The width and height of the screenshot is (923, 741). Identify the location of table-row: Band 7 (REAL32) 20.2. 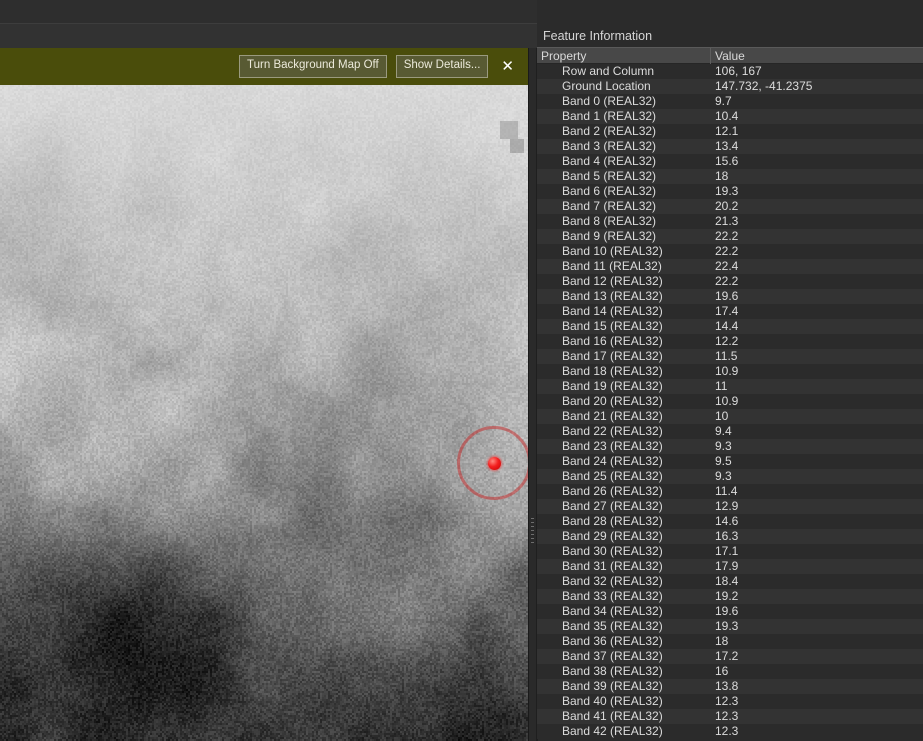
(730, 206).